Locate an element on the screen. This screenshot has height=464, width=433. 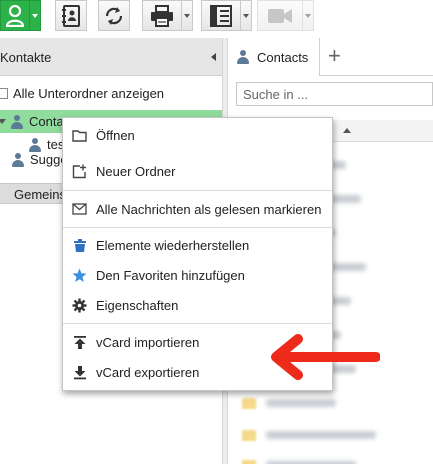
new-contact-button is located at coordinates (15, 15).